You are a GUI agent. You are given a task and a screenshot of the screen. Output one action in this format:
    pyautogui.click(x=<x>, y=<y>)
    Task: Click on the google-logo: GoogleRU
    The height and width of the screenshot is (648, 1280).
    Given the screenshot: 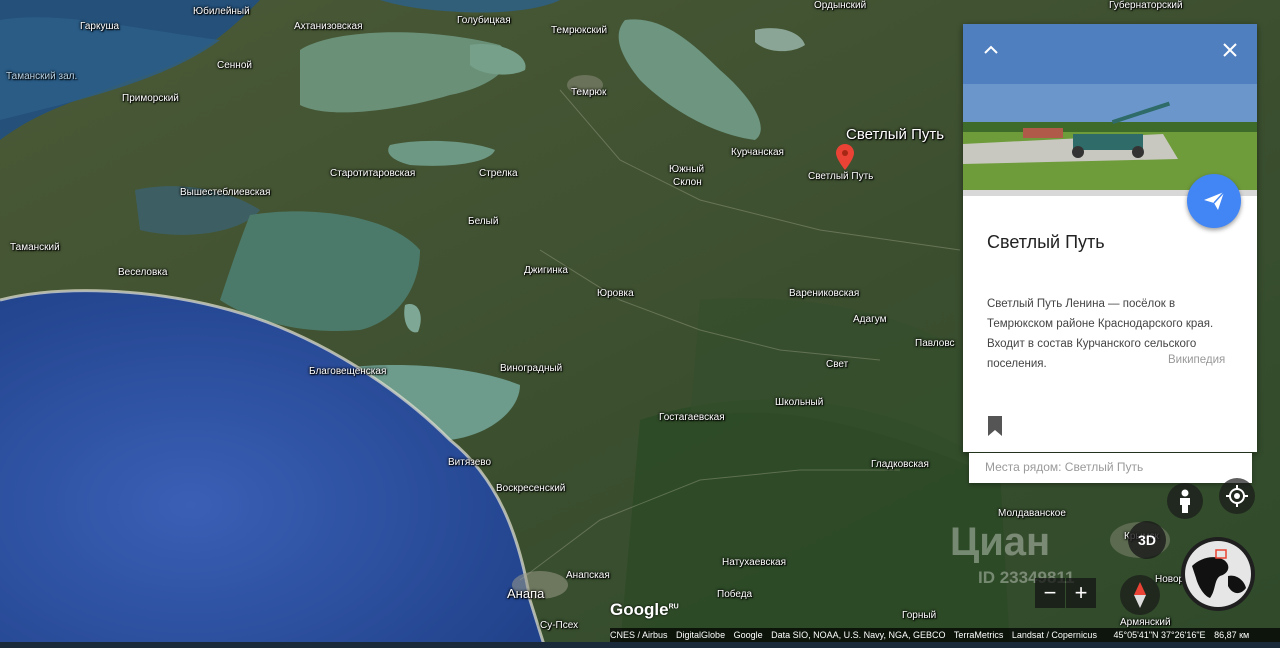 What is the action you would take?
    pyautogui.click(x=644, y=609)
    